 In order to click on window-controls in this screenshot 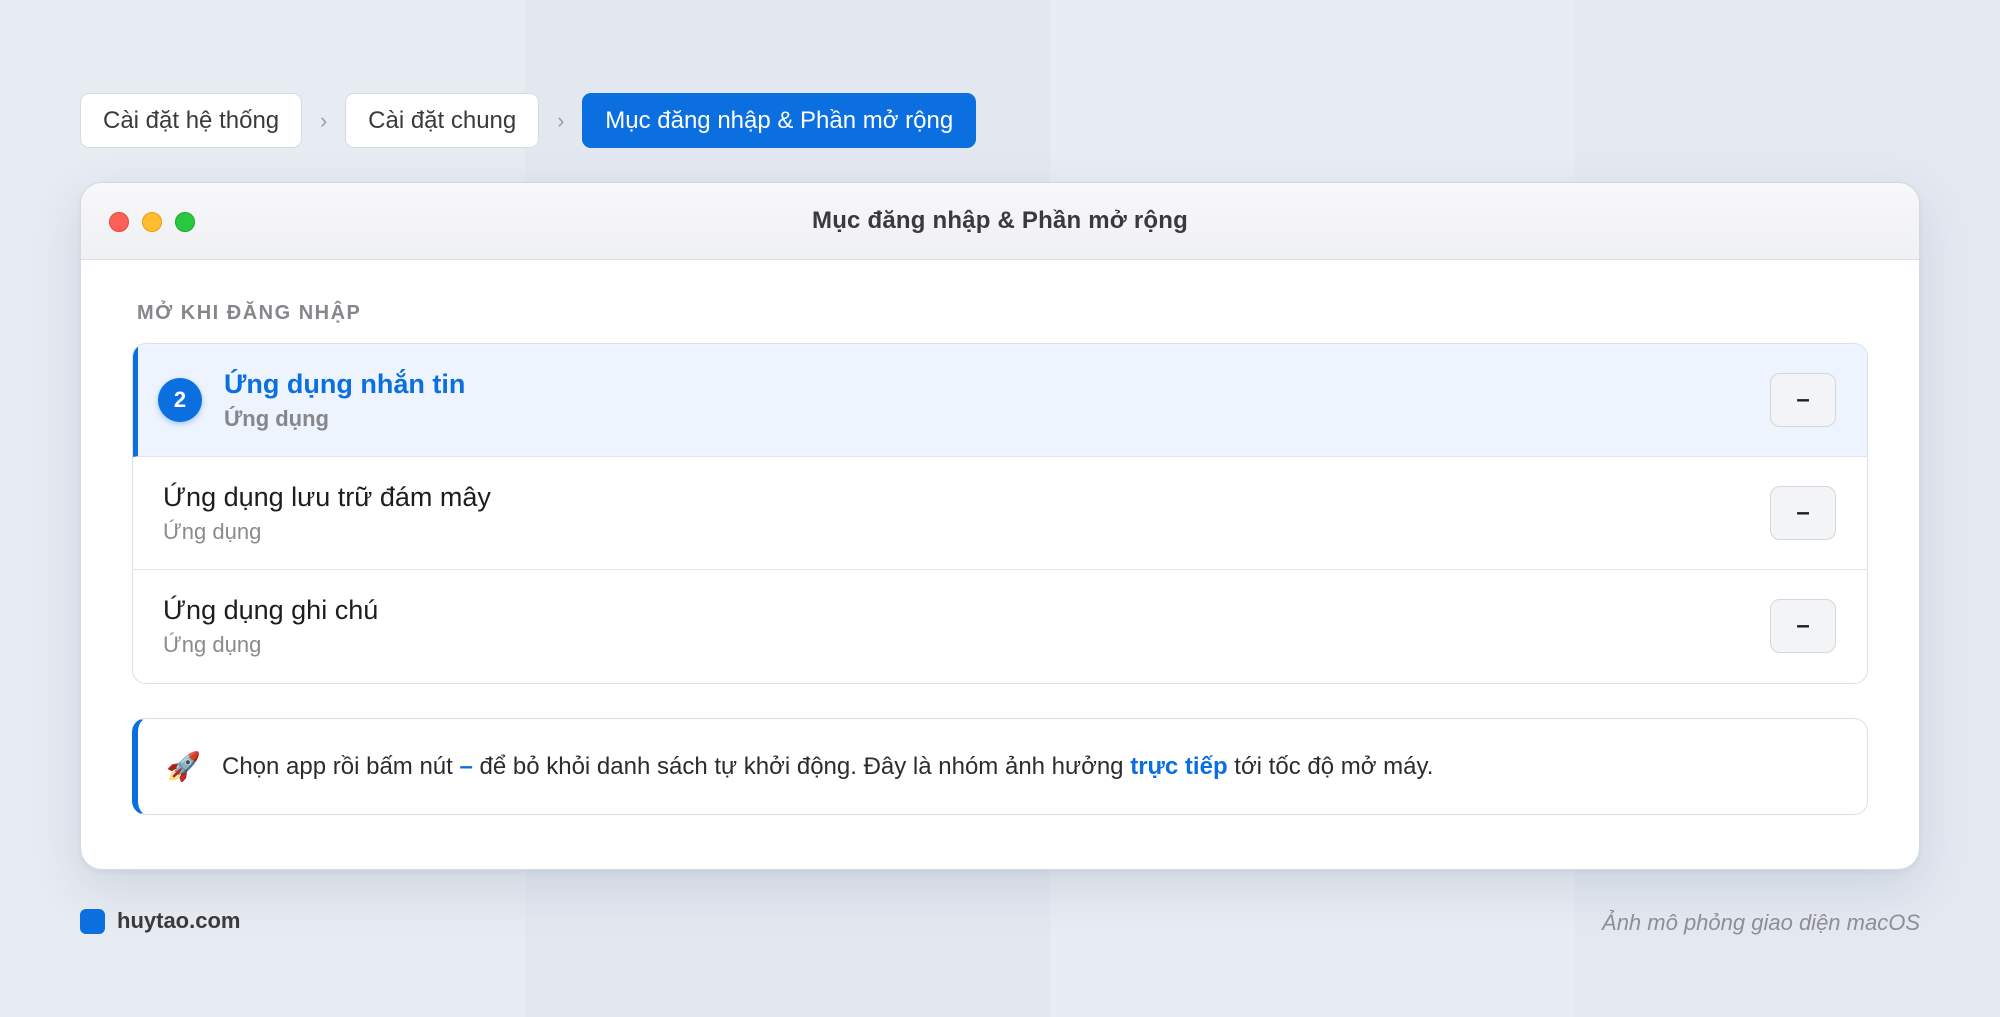, I will do `click(152, 222)`.